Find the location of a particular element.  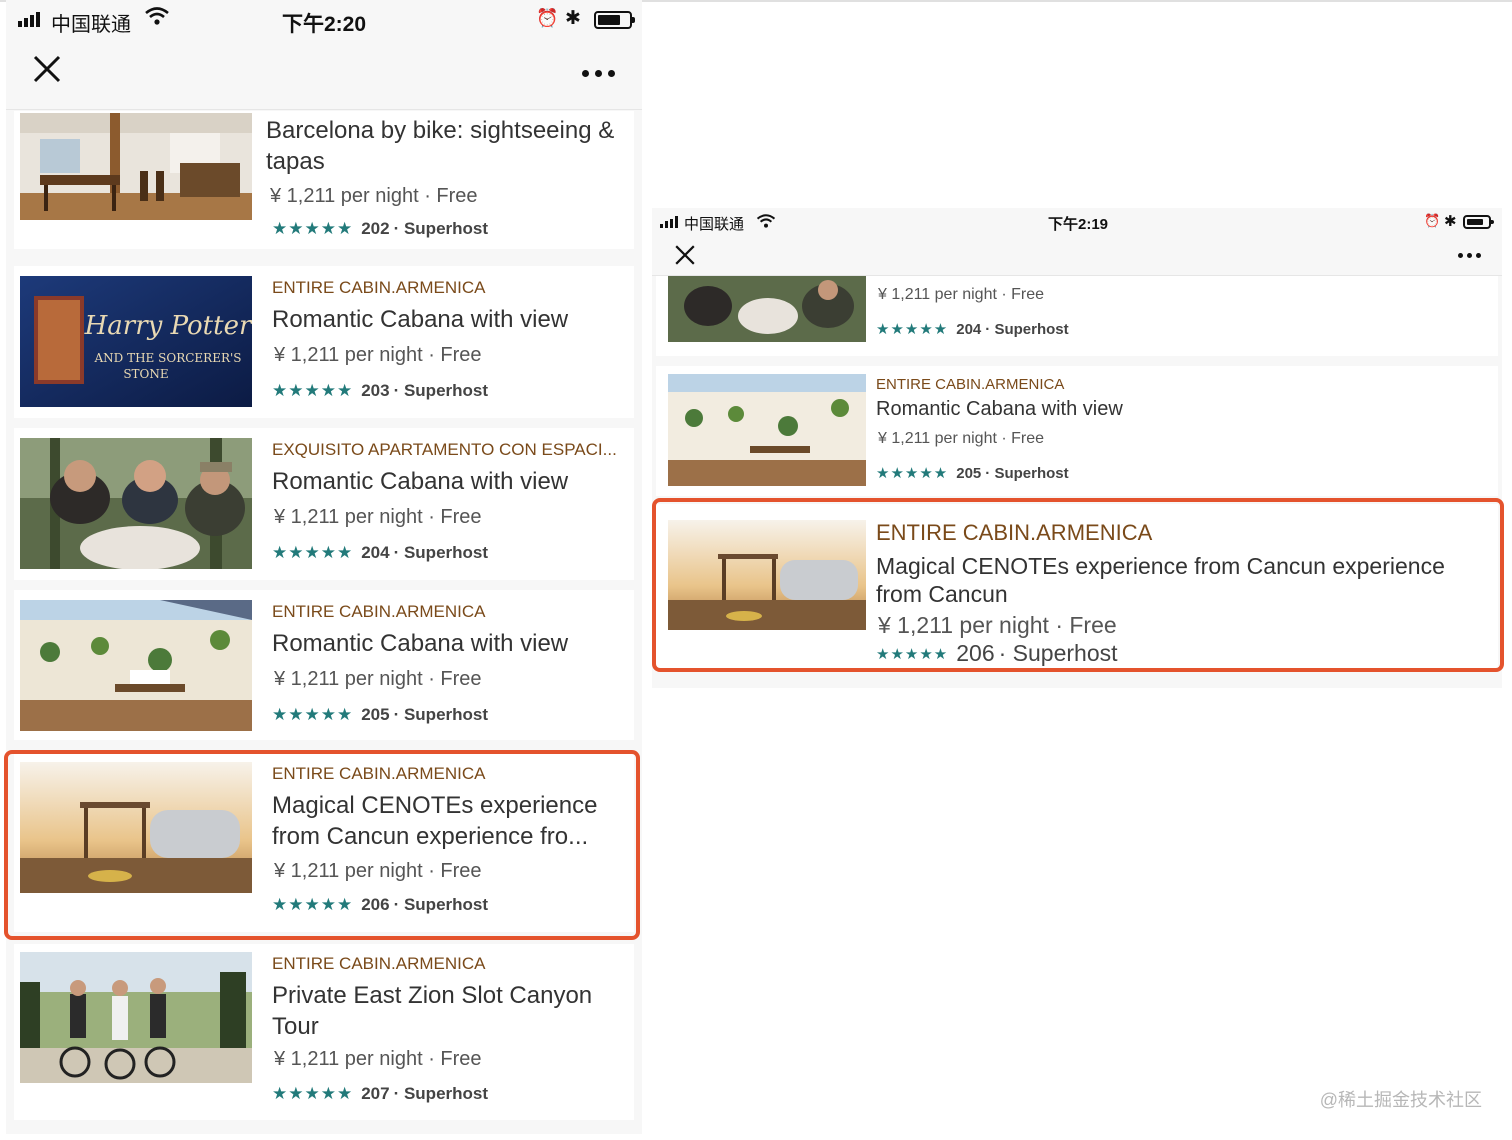

svg-text: STONE is located at coordinates (145, 374).